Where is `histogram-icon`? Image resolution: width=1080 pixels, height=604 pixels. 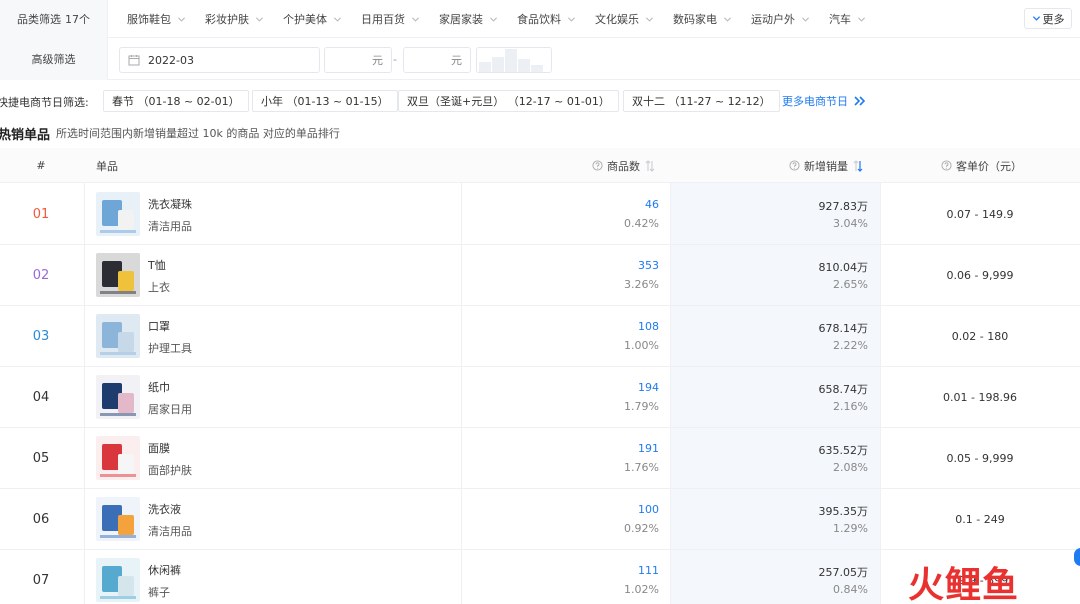 histogram-icon is located at coordinates (511, 60).